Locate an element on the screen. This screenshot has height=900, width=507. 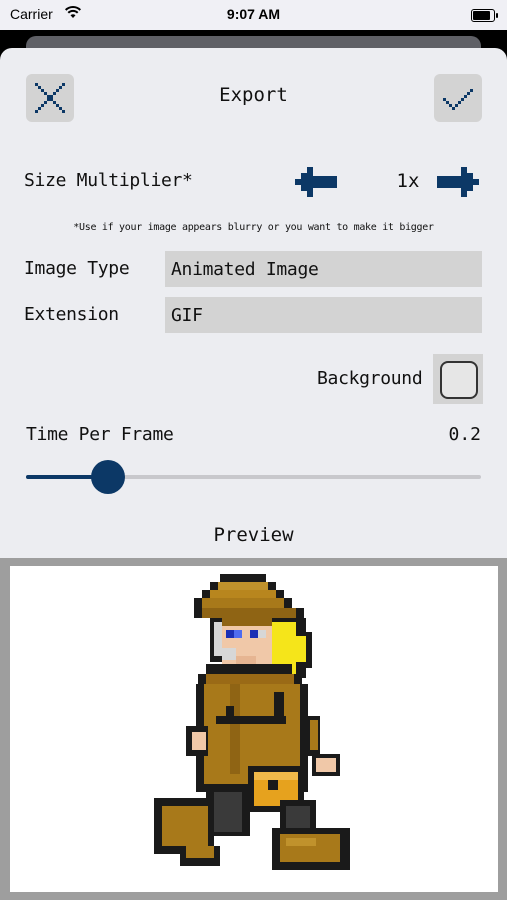
background-toggle is located at coordinates (458, 379).